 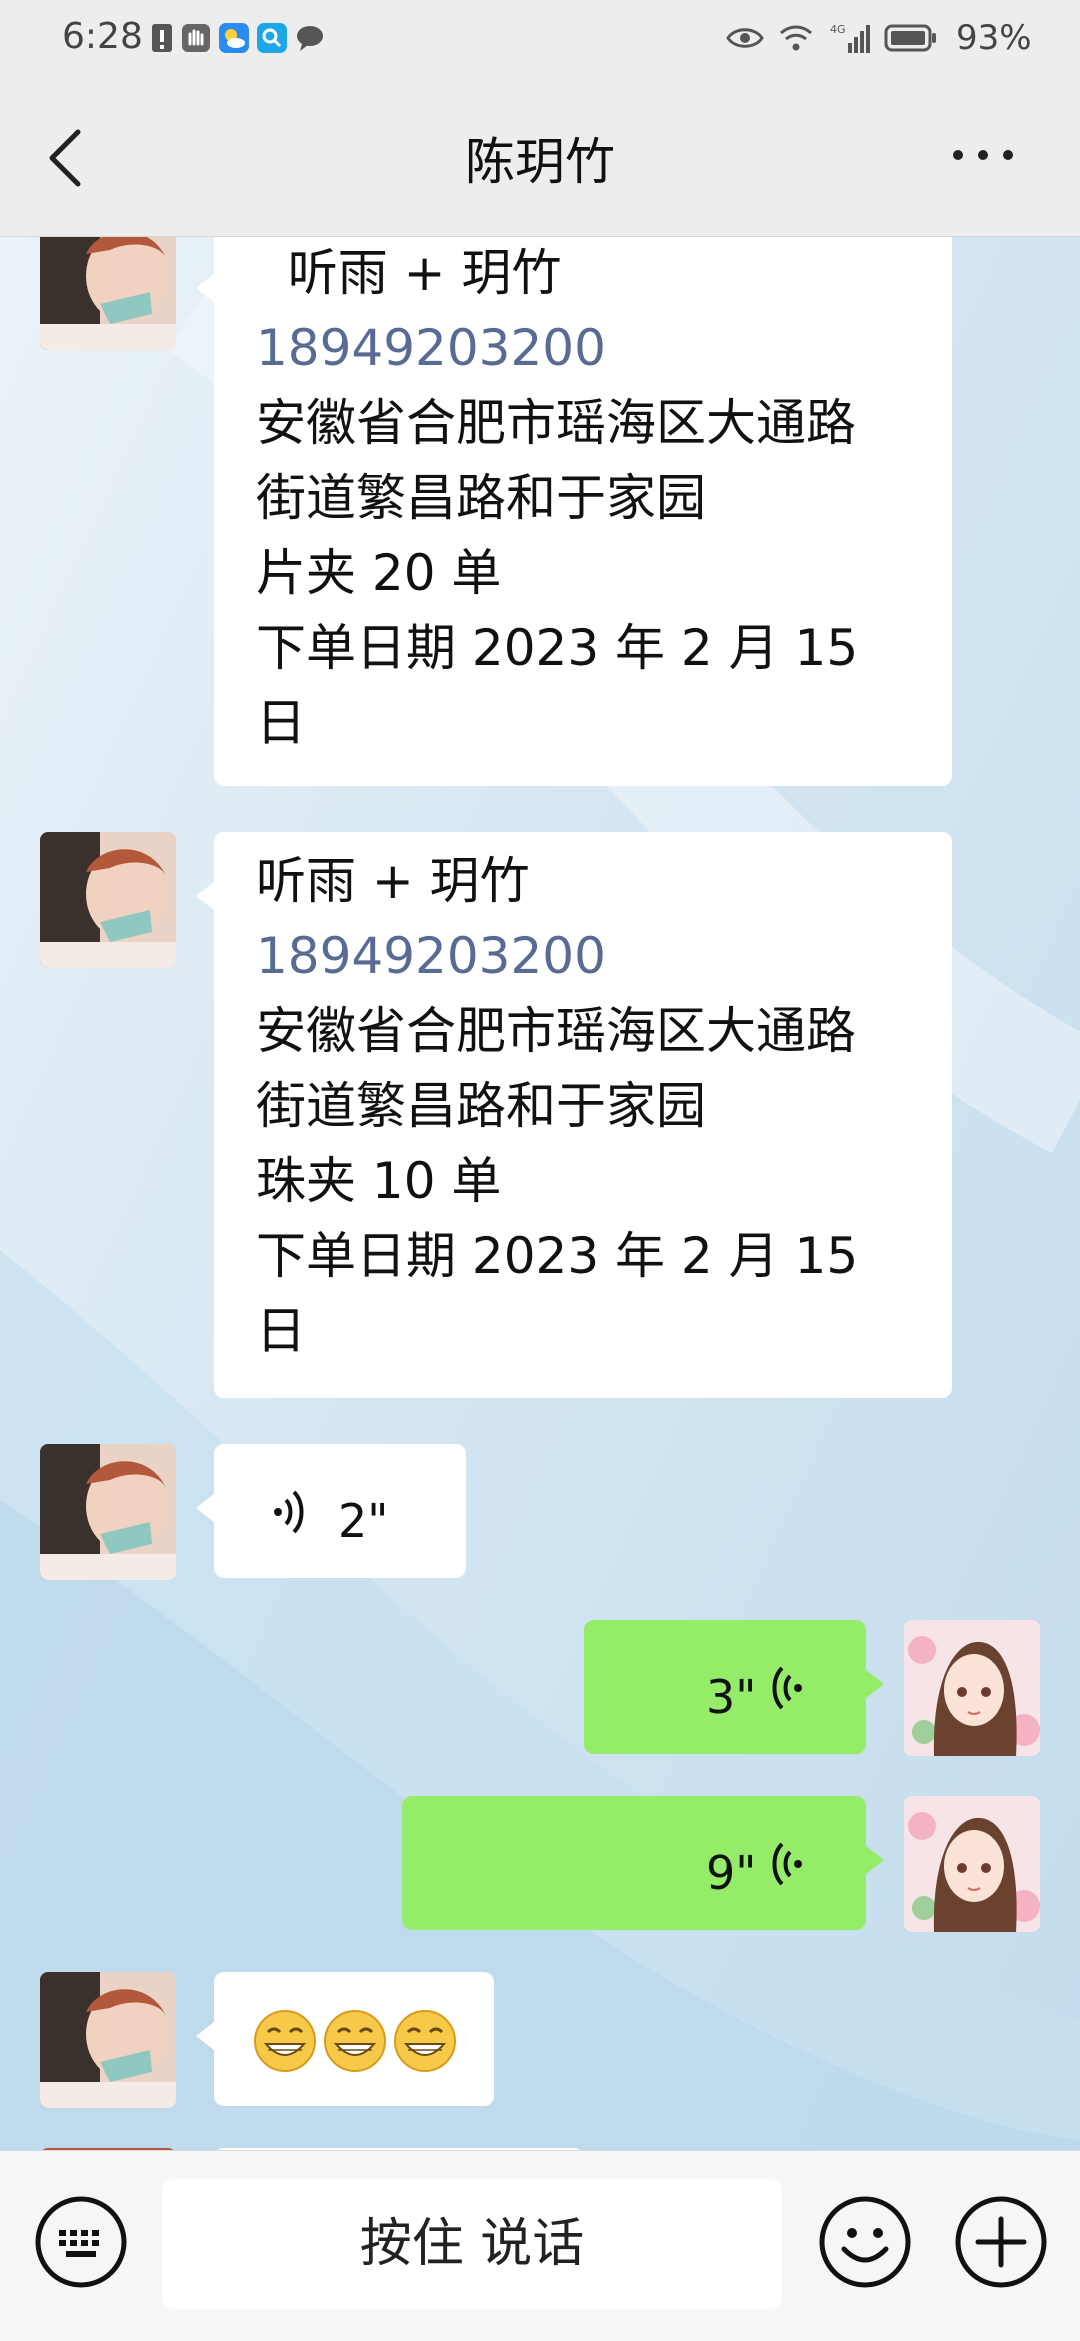 What do you see at coordinates (796, 38) in the screenshot?
I see `wifi-icon` at bounding box center [796, 38].